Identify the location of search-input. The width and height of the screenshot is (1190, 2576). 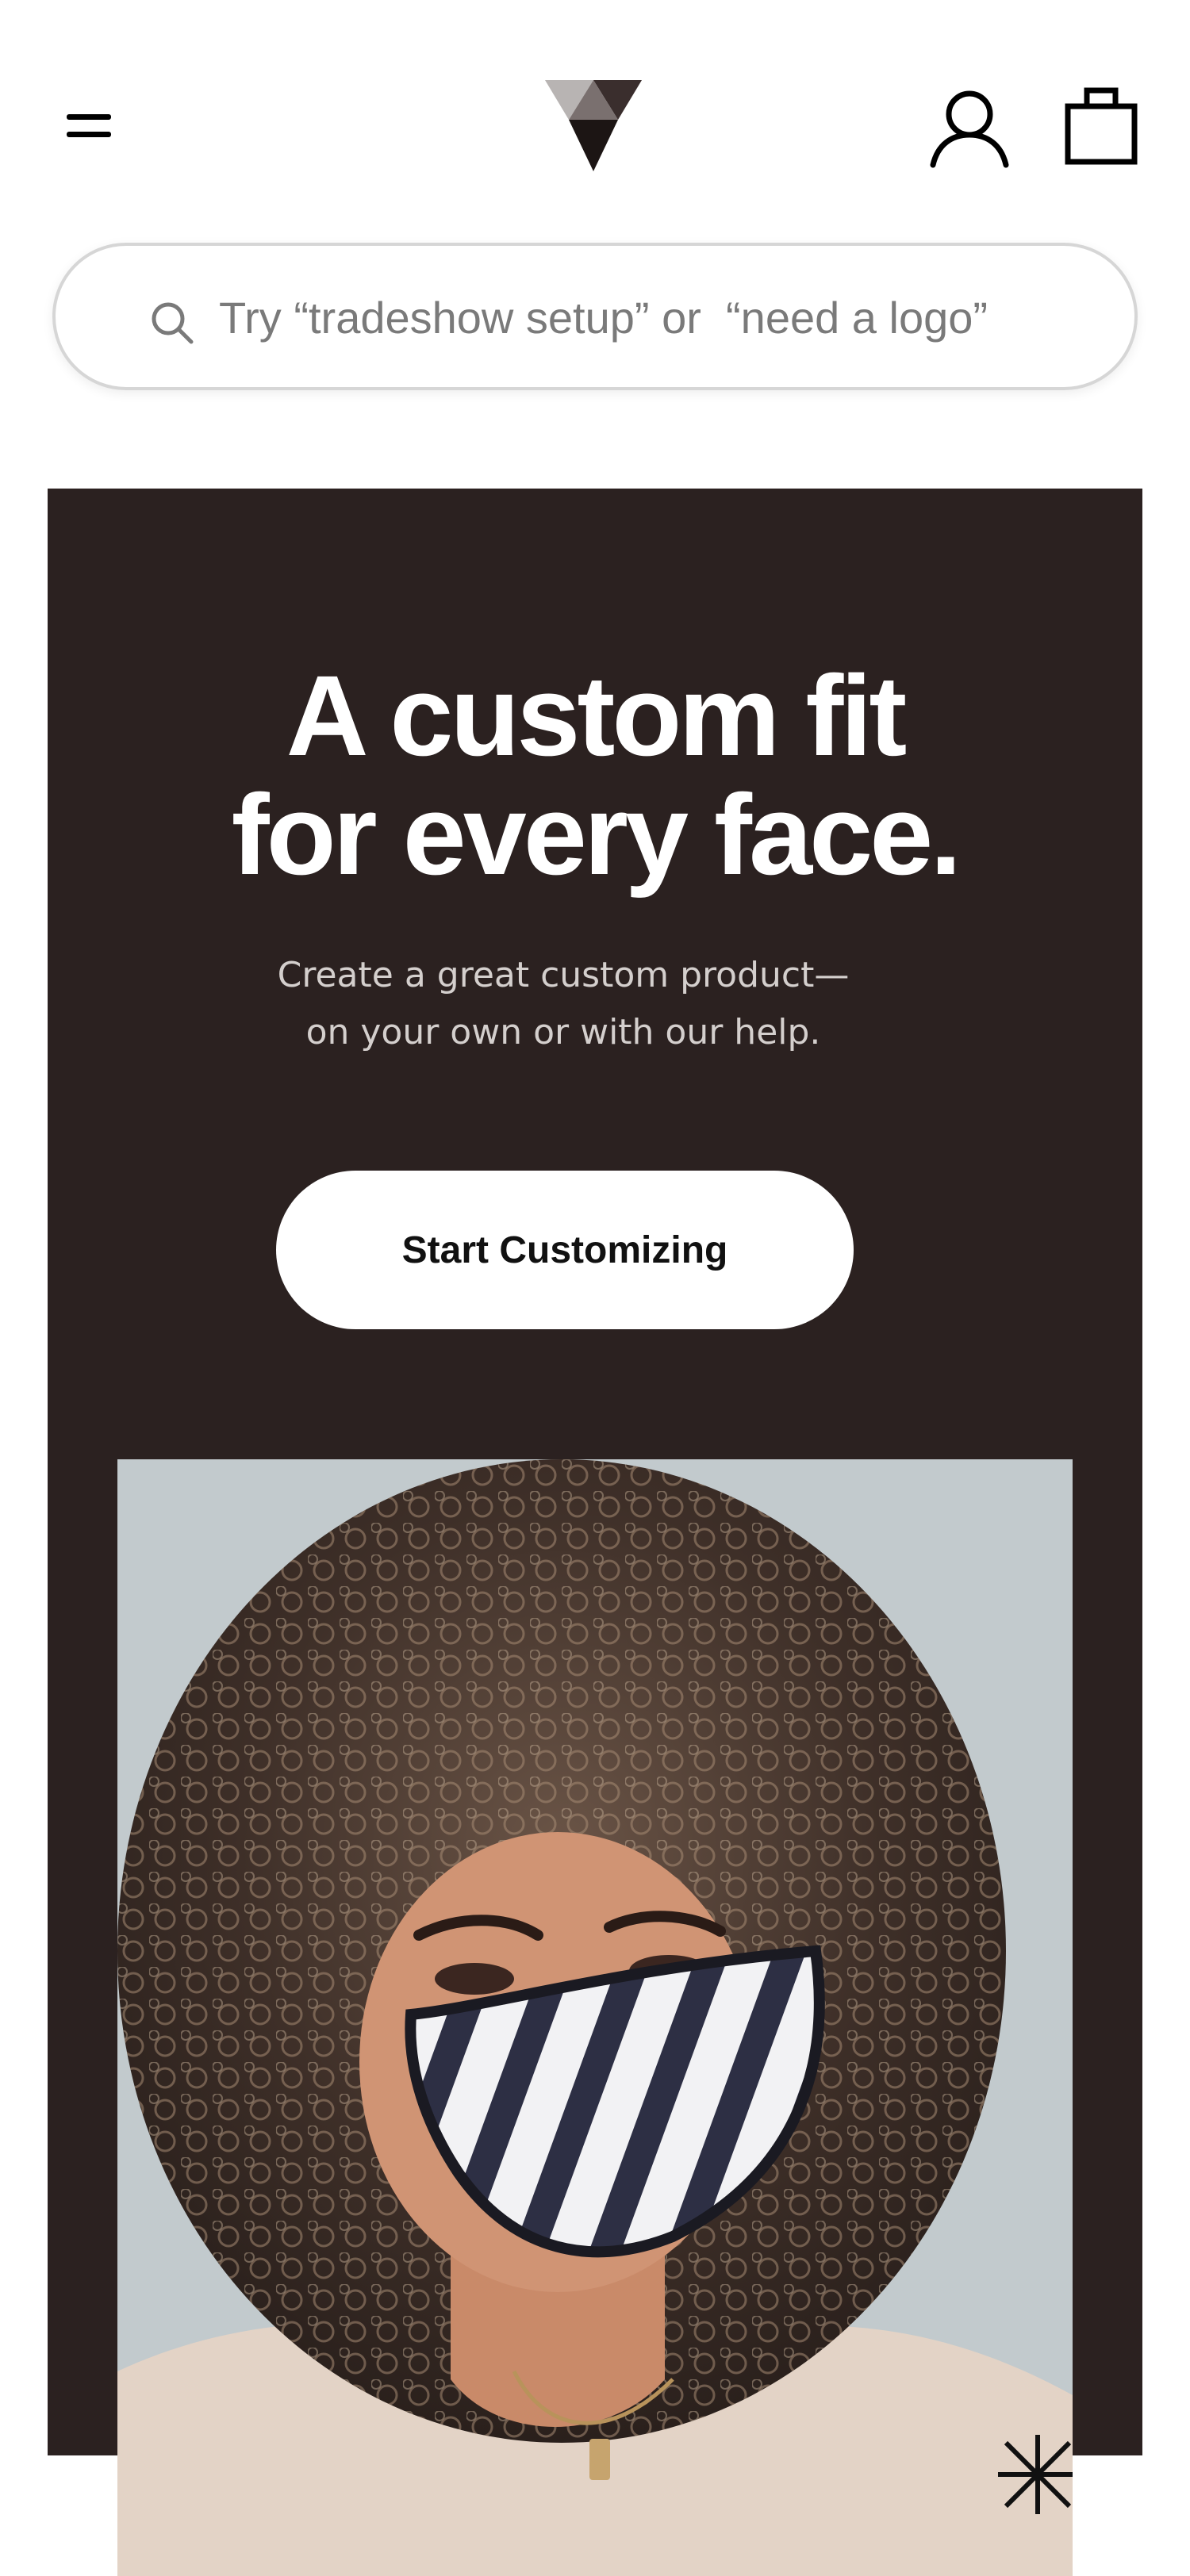
(647, 317).